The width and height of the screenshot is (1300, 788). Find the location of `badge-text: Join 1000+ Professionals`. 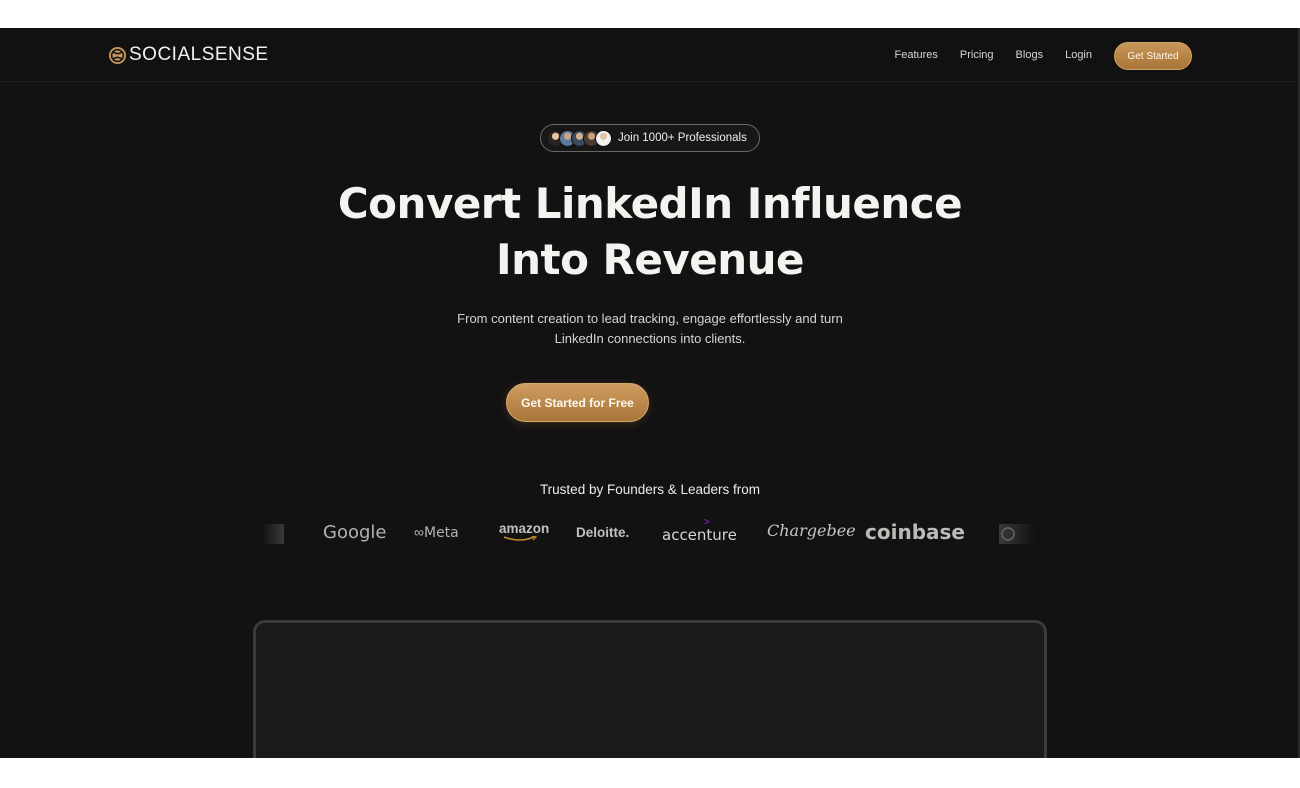

badge-text: Join 1000+ Professionals is located at coordinates (682, 138).